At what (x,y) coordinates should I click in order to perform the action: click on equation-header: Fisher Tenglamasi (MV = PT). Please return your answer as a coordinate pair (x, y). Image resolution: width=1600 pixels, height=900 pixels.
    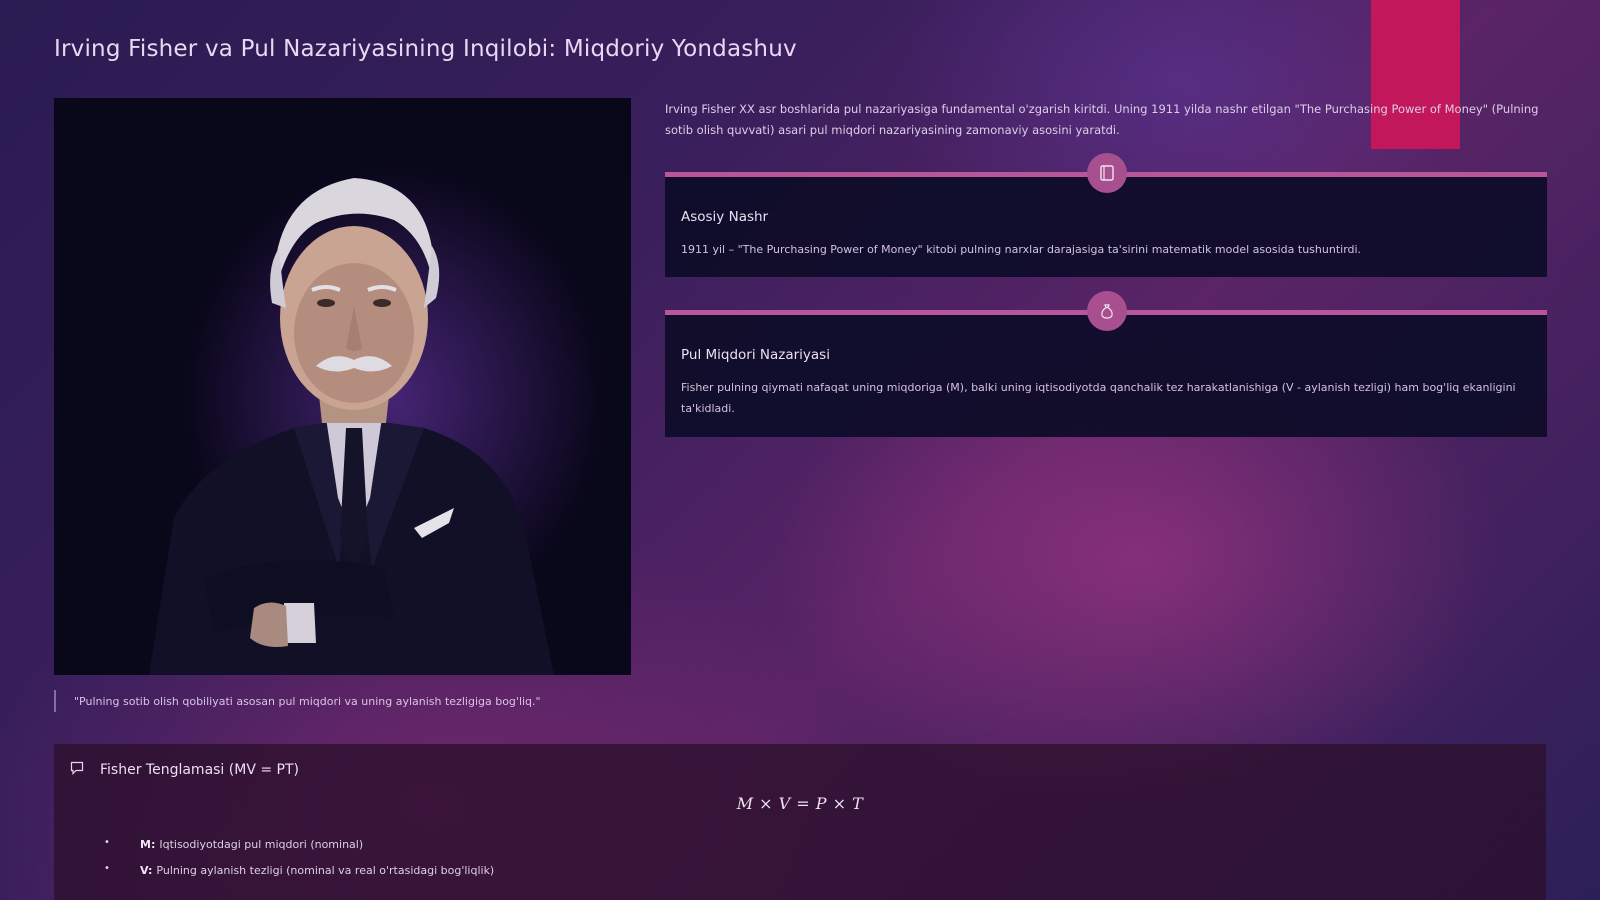
    Looking at the image, I should click on (184, 769).